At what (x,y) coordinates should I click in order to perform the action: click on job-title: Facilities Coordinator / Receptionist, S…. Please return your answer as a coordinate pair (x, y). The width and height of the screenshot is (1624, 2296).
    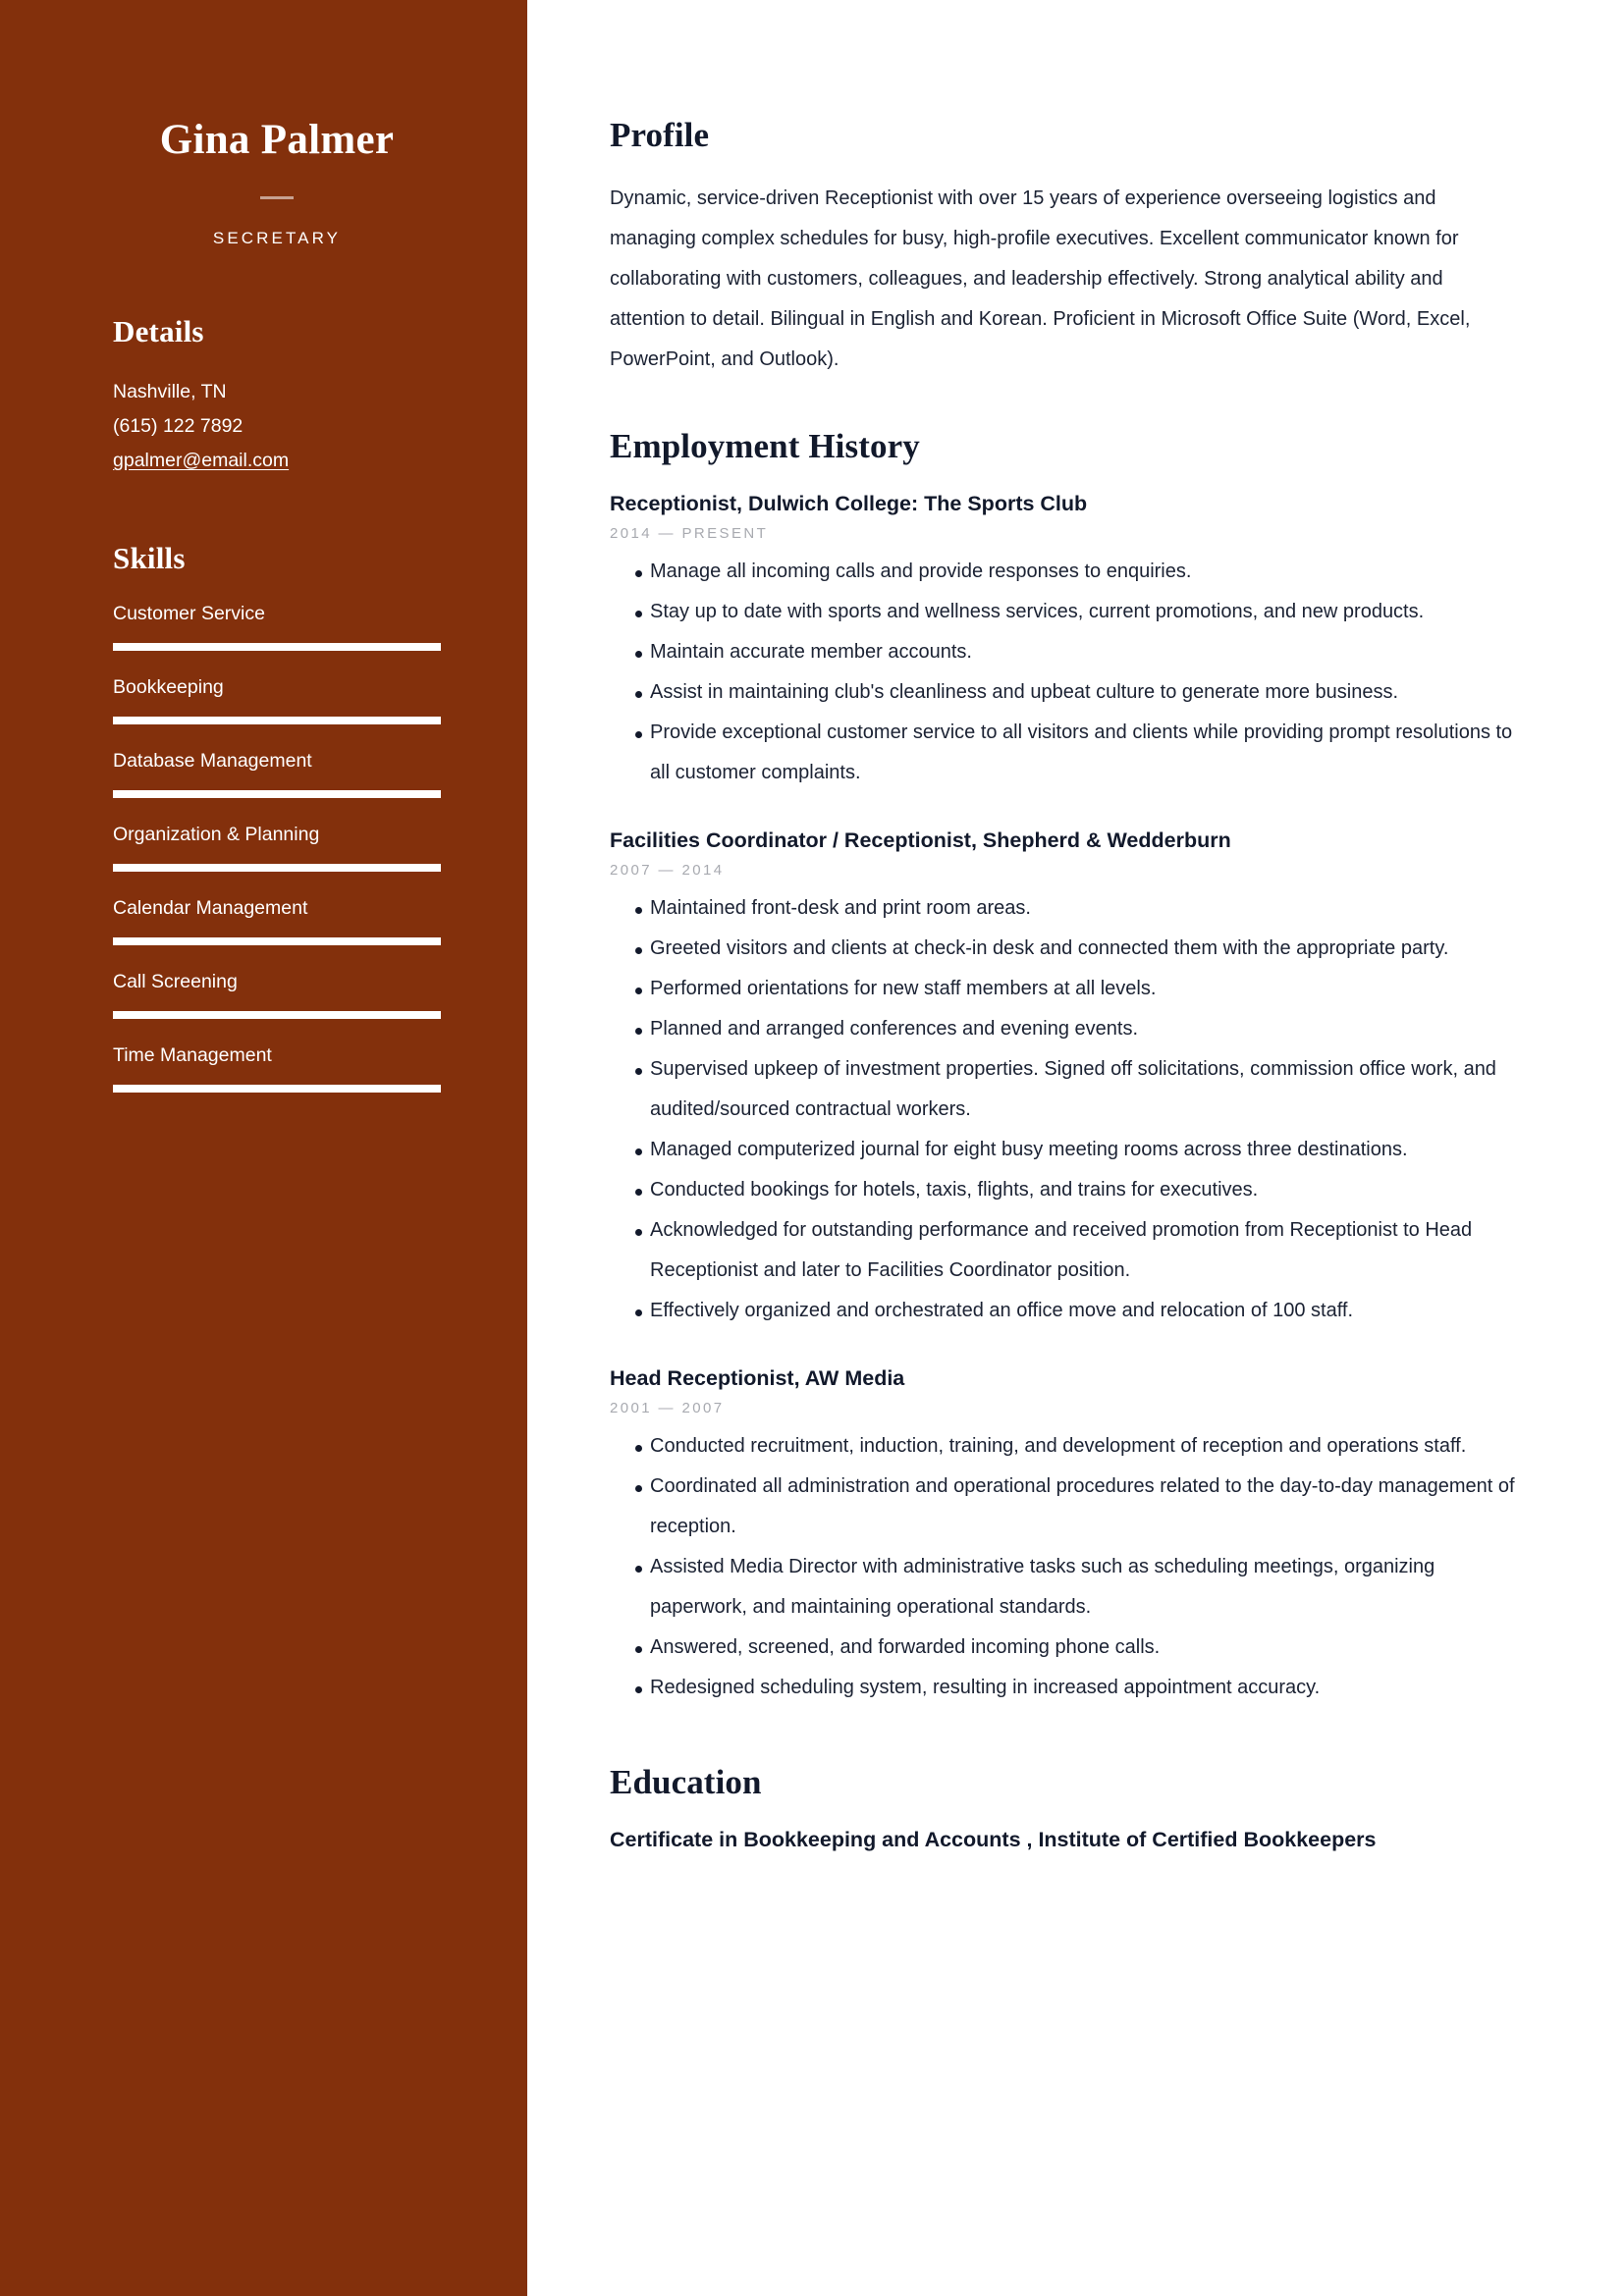
    Looking at the image, I should click on (920, 841).